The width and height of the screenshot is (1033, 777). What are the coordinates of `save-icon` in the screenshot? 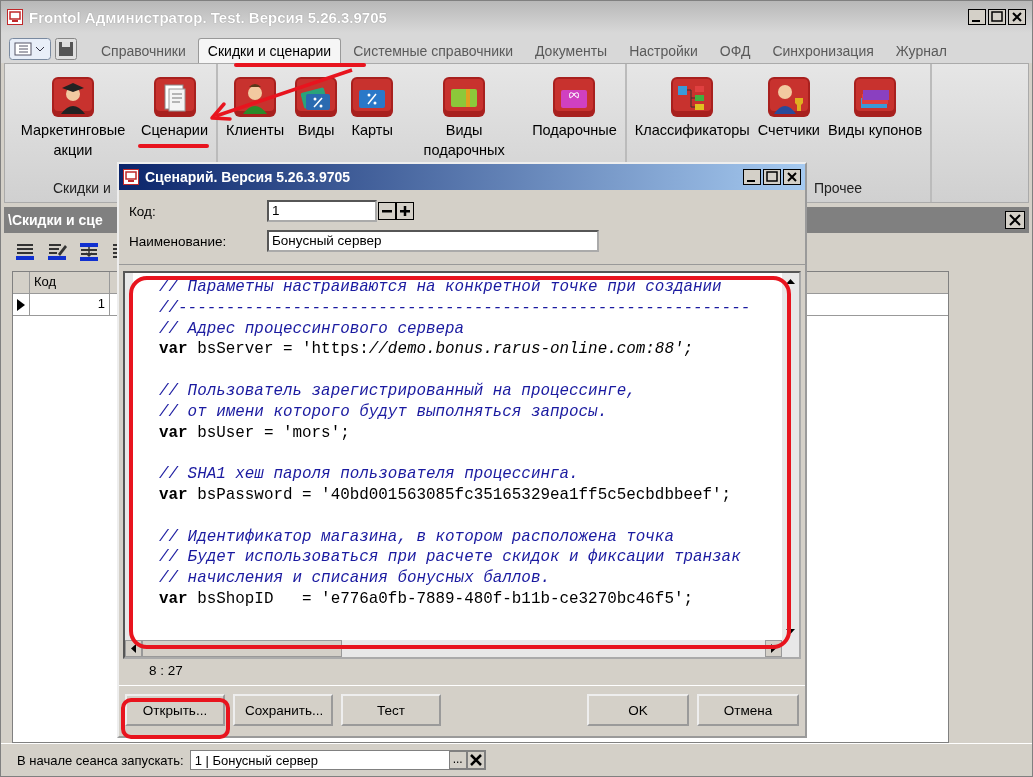 It's located at (66, 49).